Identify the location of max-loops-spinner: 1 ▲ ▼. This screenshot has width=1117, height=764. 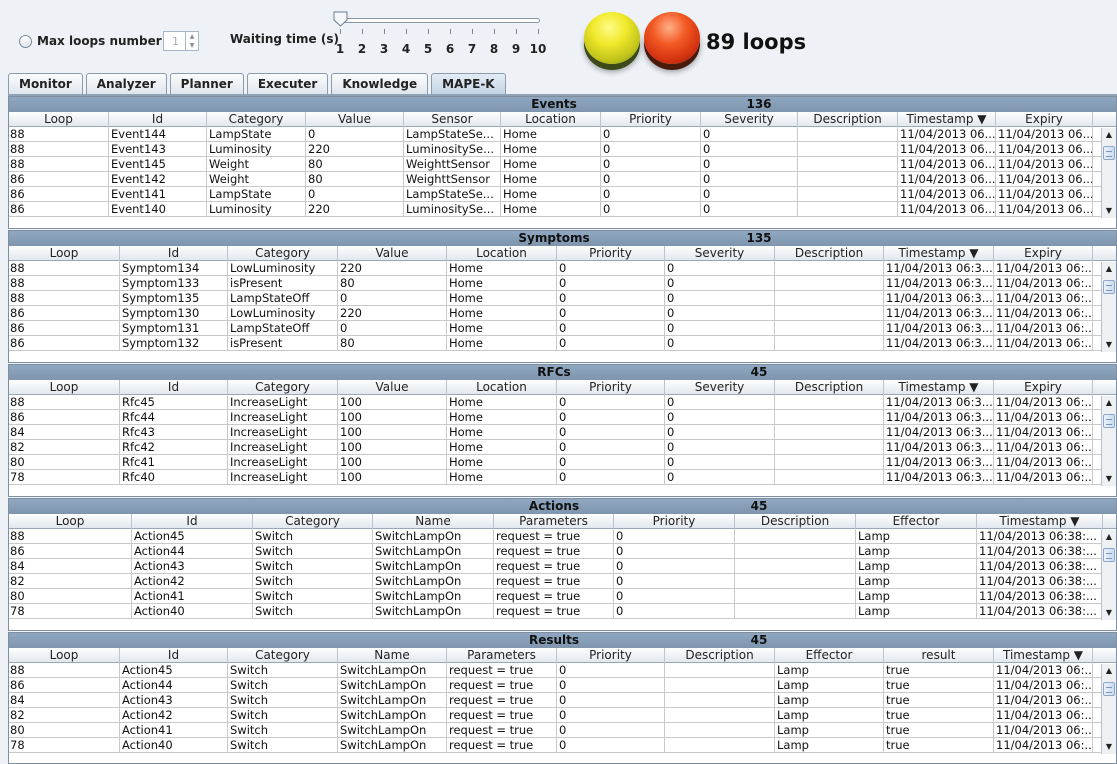
(181, 41).